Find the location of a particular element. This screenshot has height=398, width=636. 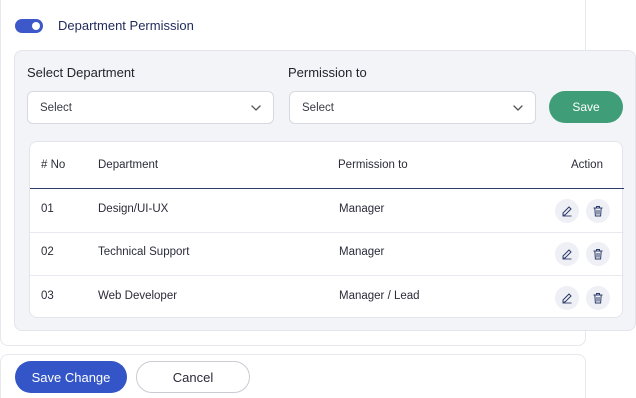

form-actions-bar: Save Change Cancel is located at coordinates (293, 376).